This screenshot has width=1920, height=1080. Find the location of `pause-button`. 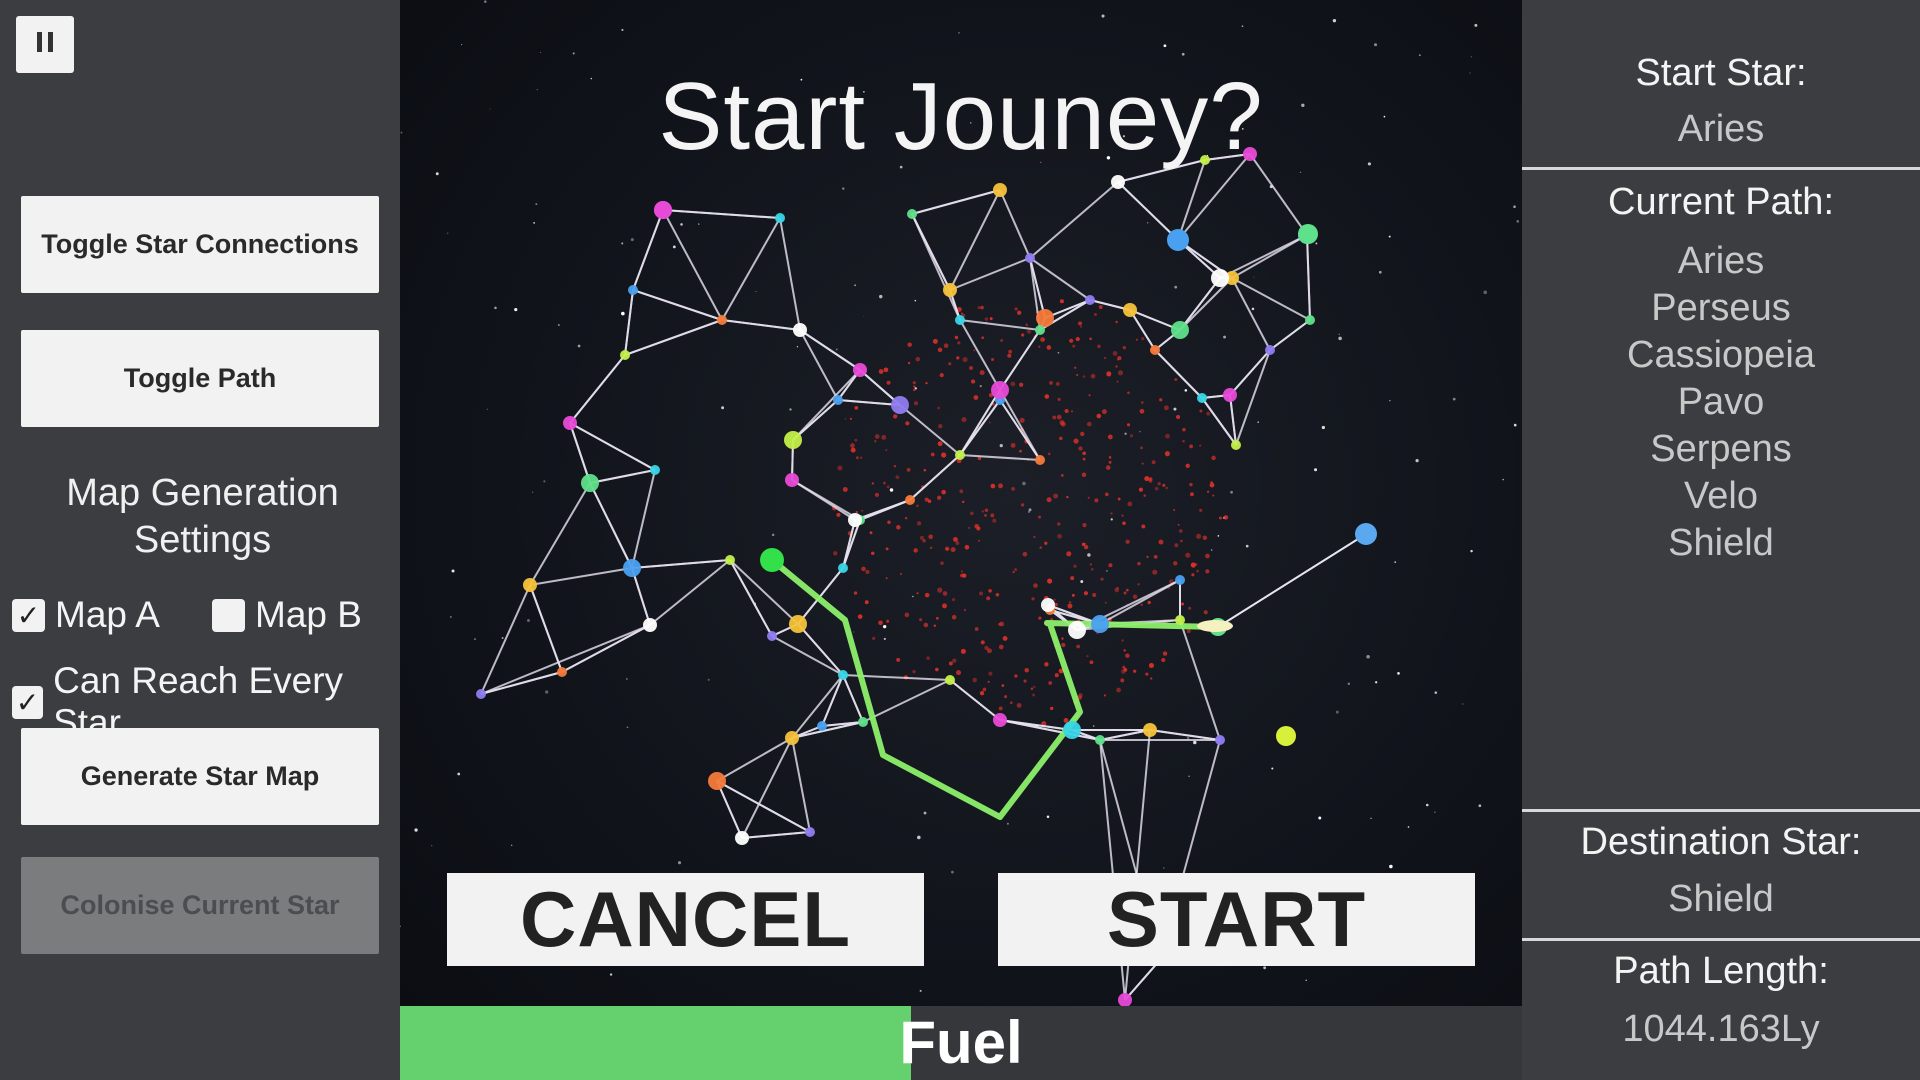

pause-button is located at coordinates (45, 44).